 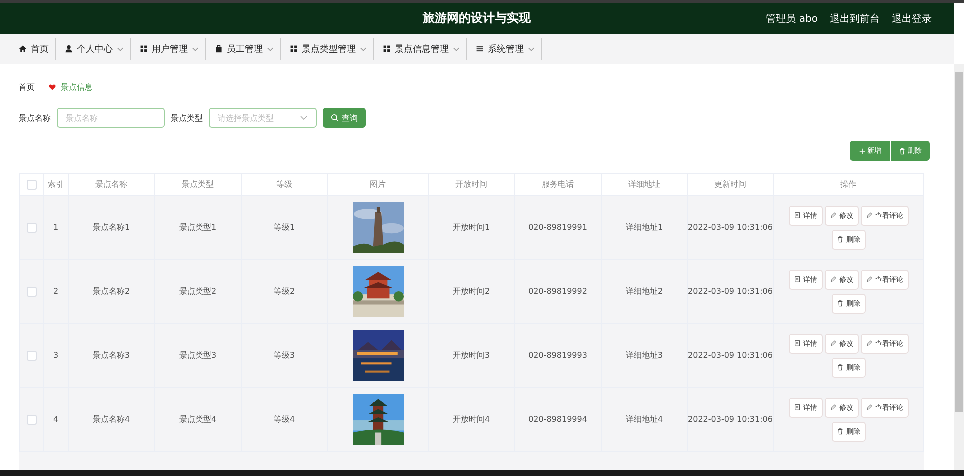 I want to click on column-header: 操作, so click(x=848, y=184).